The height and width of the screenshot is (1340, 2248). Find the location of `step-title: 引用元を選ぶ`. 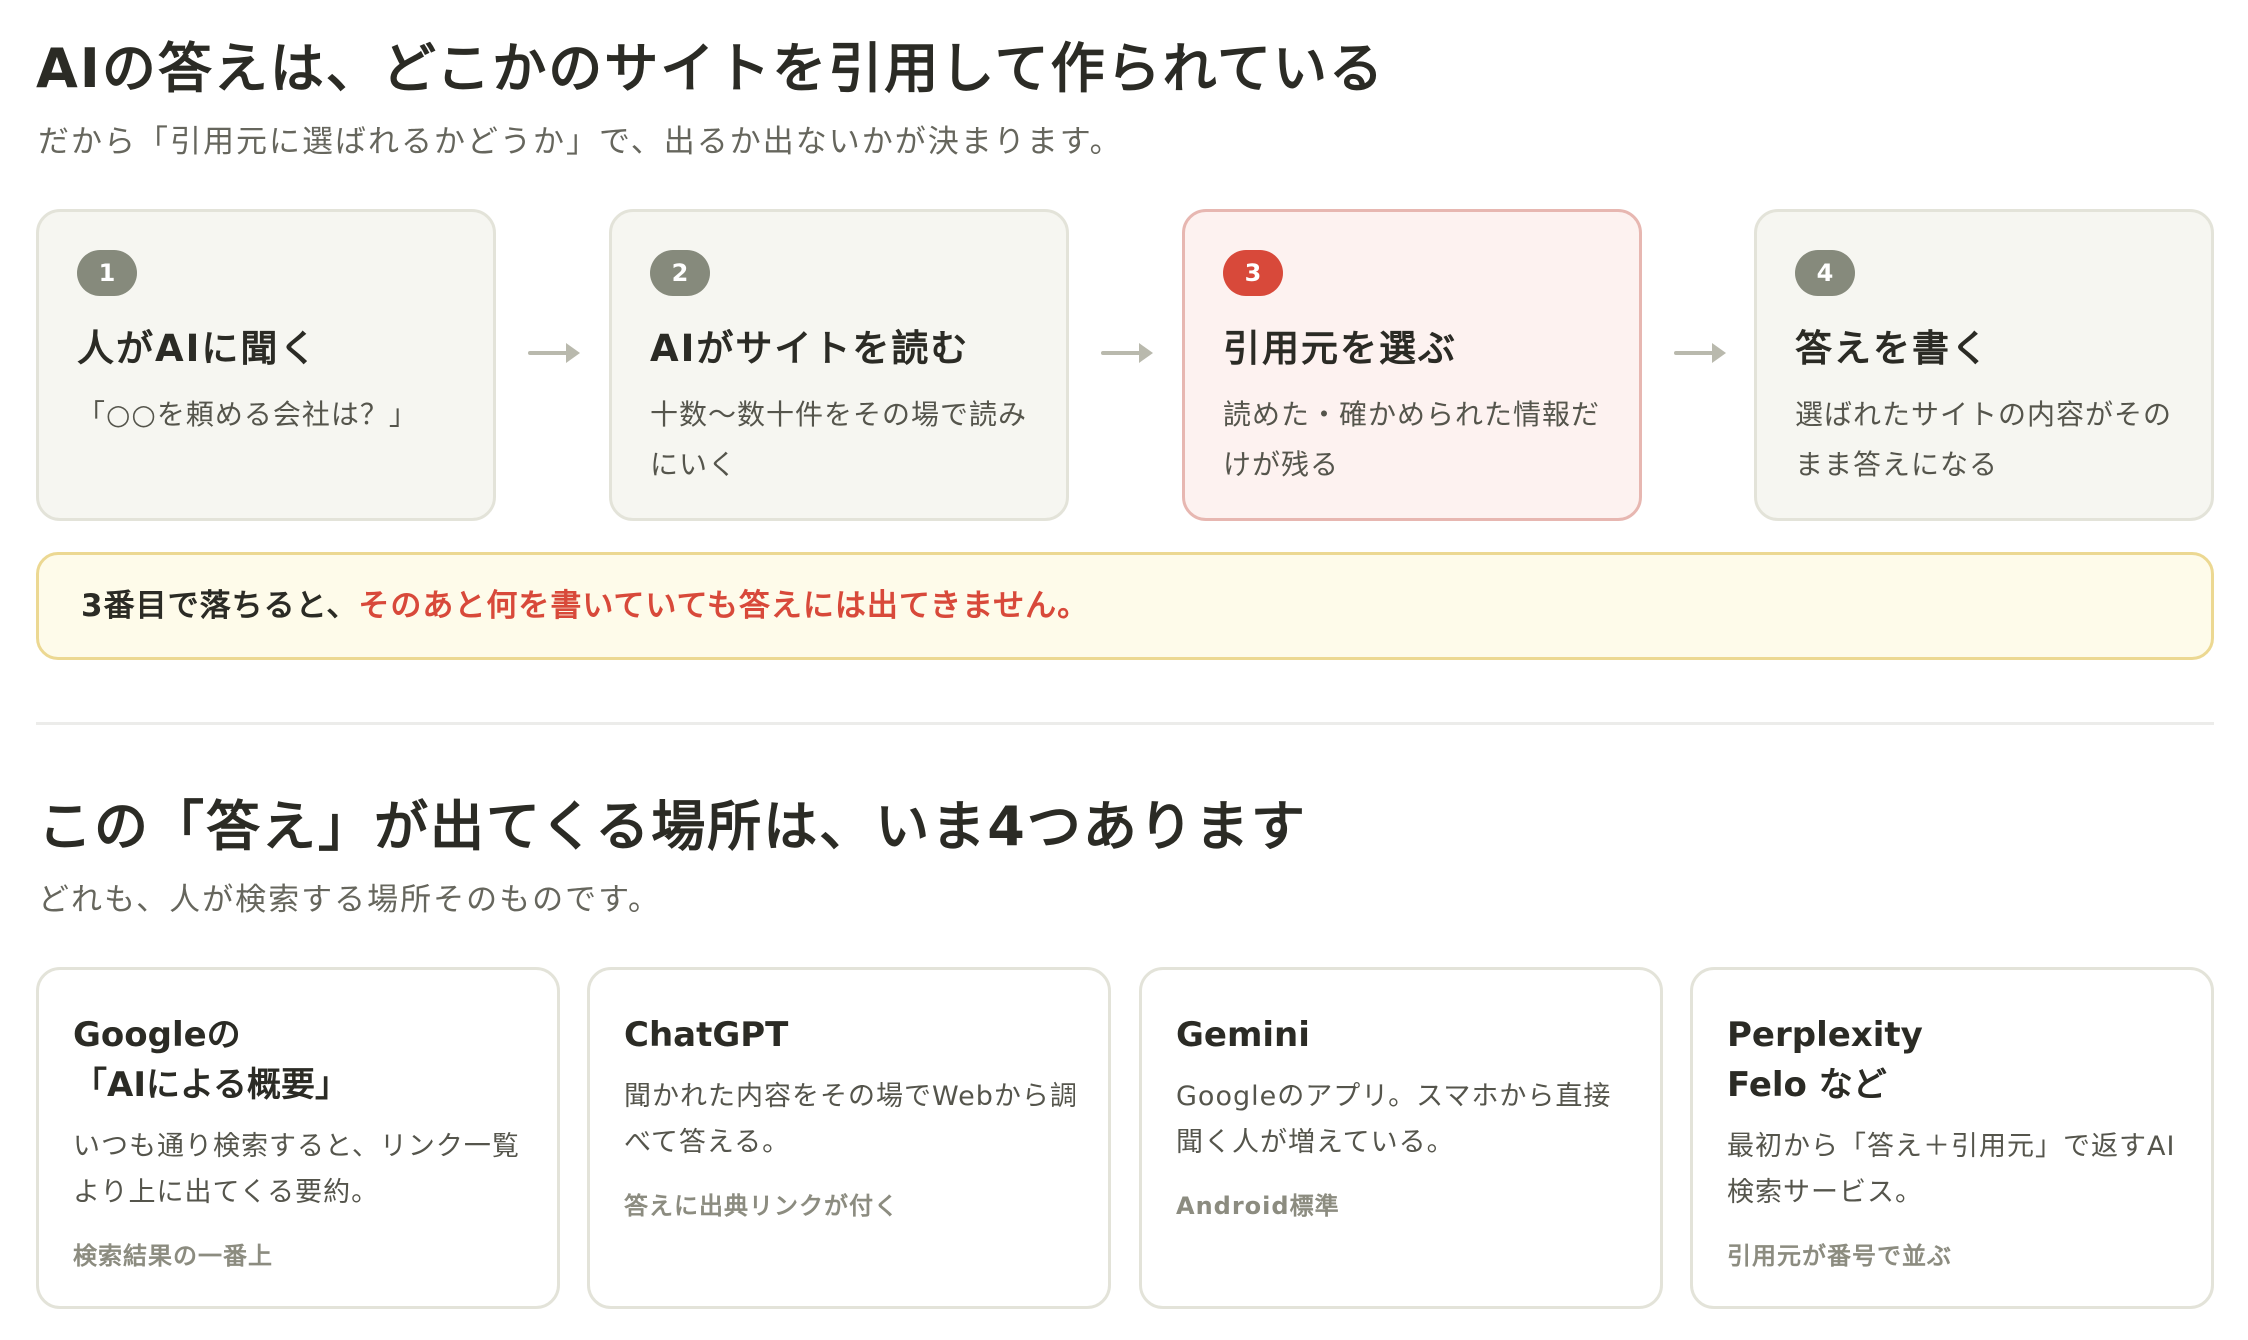

step-title: 引用元を選ぶ is located at coordinates (1340, 348).